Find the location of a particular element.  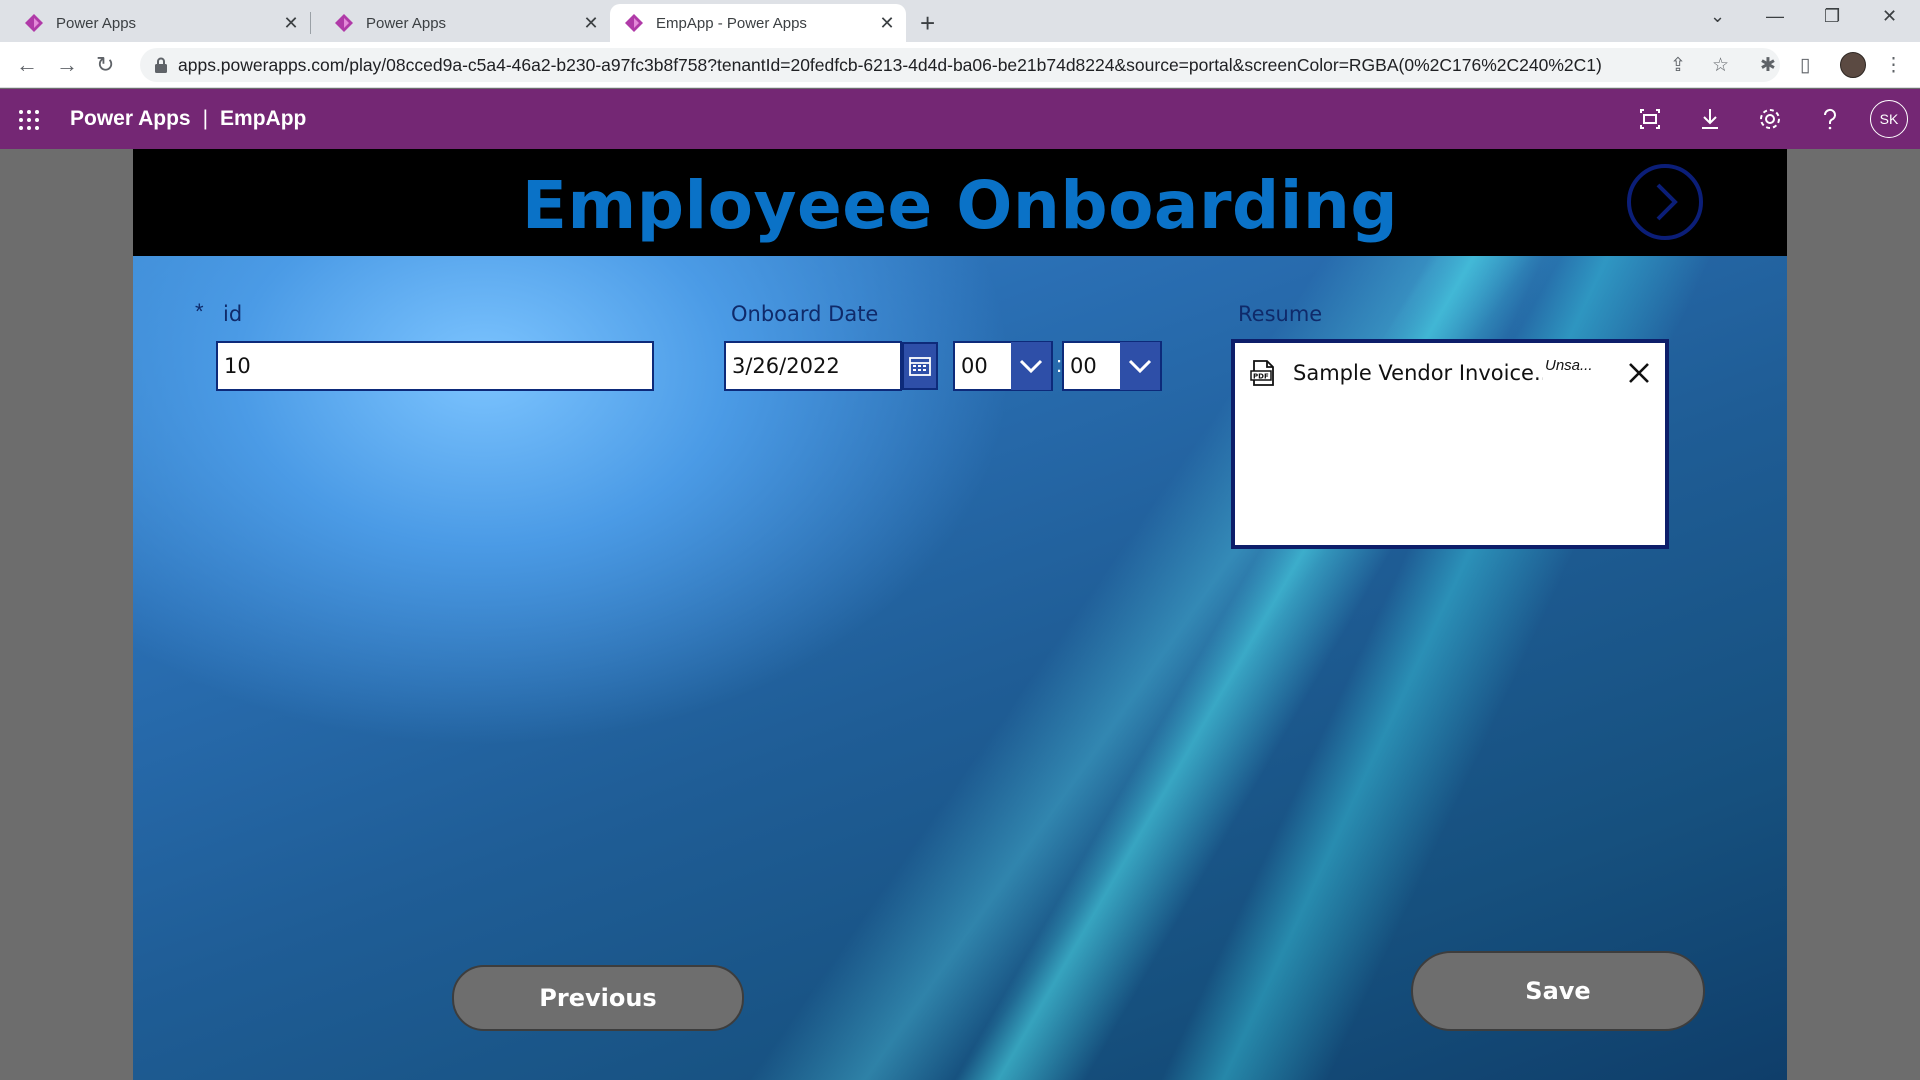

bookmark-star-icon: ☆ is located at coordinates (1720, 65).